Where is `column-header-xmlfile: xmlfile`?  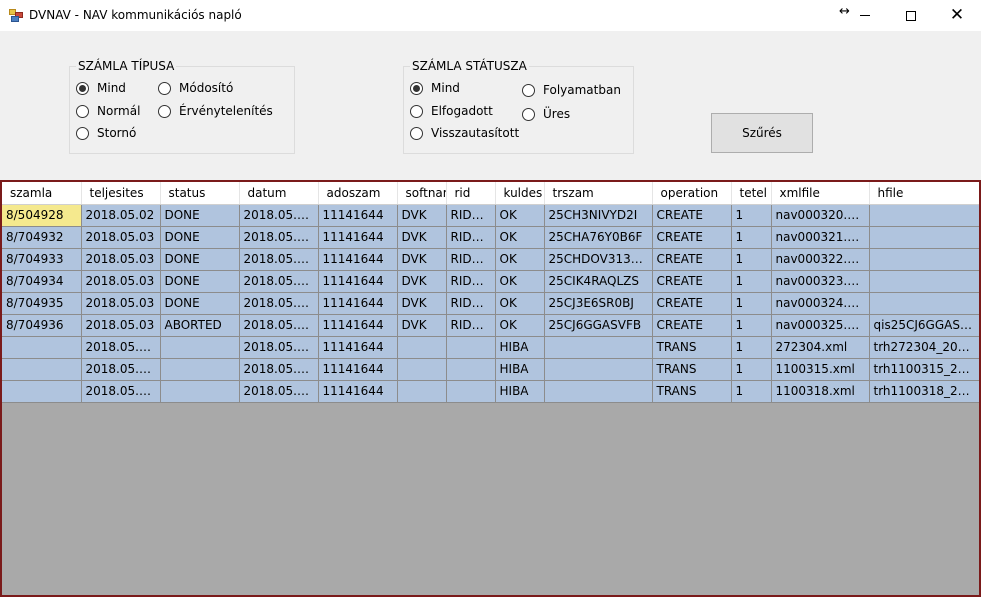 column-header-xmlfile: xmlfile is located at coordinates (820, 193).